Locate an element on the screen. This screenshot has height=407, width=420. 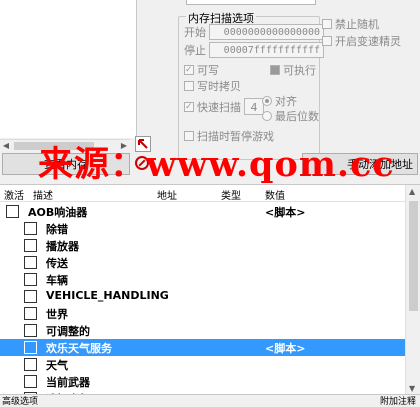
row-description: 天气 is located at coordinates (57, 365).